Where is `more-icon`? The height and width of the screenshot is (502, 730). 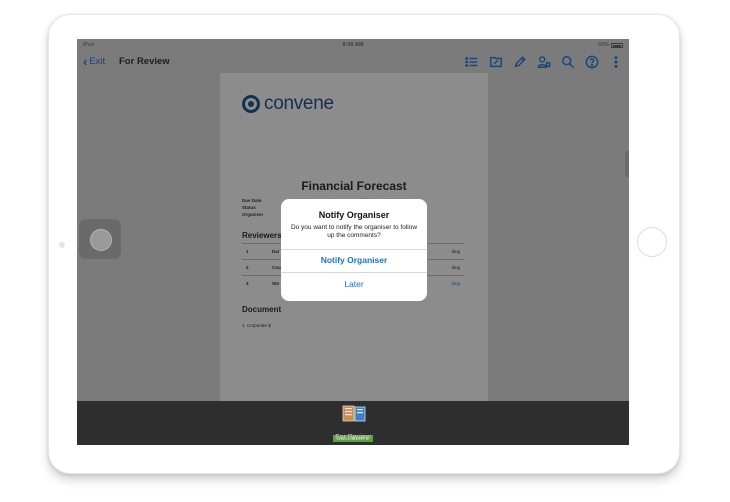 more-icon is located at coordinates (616, 62).